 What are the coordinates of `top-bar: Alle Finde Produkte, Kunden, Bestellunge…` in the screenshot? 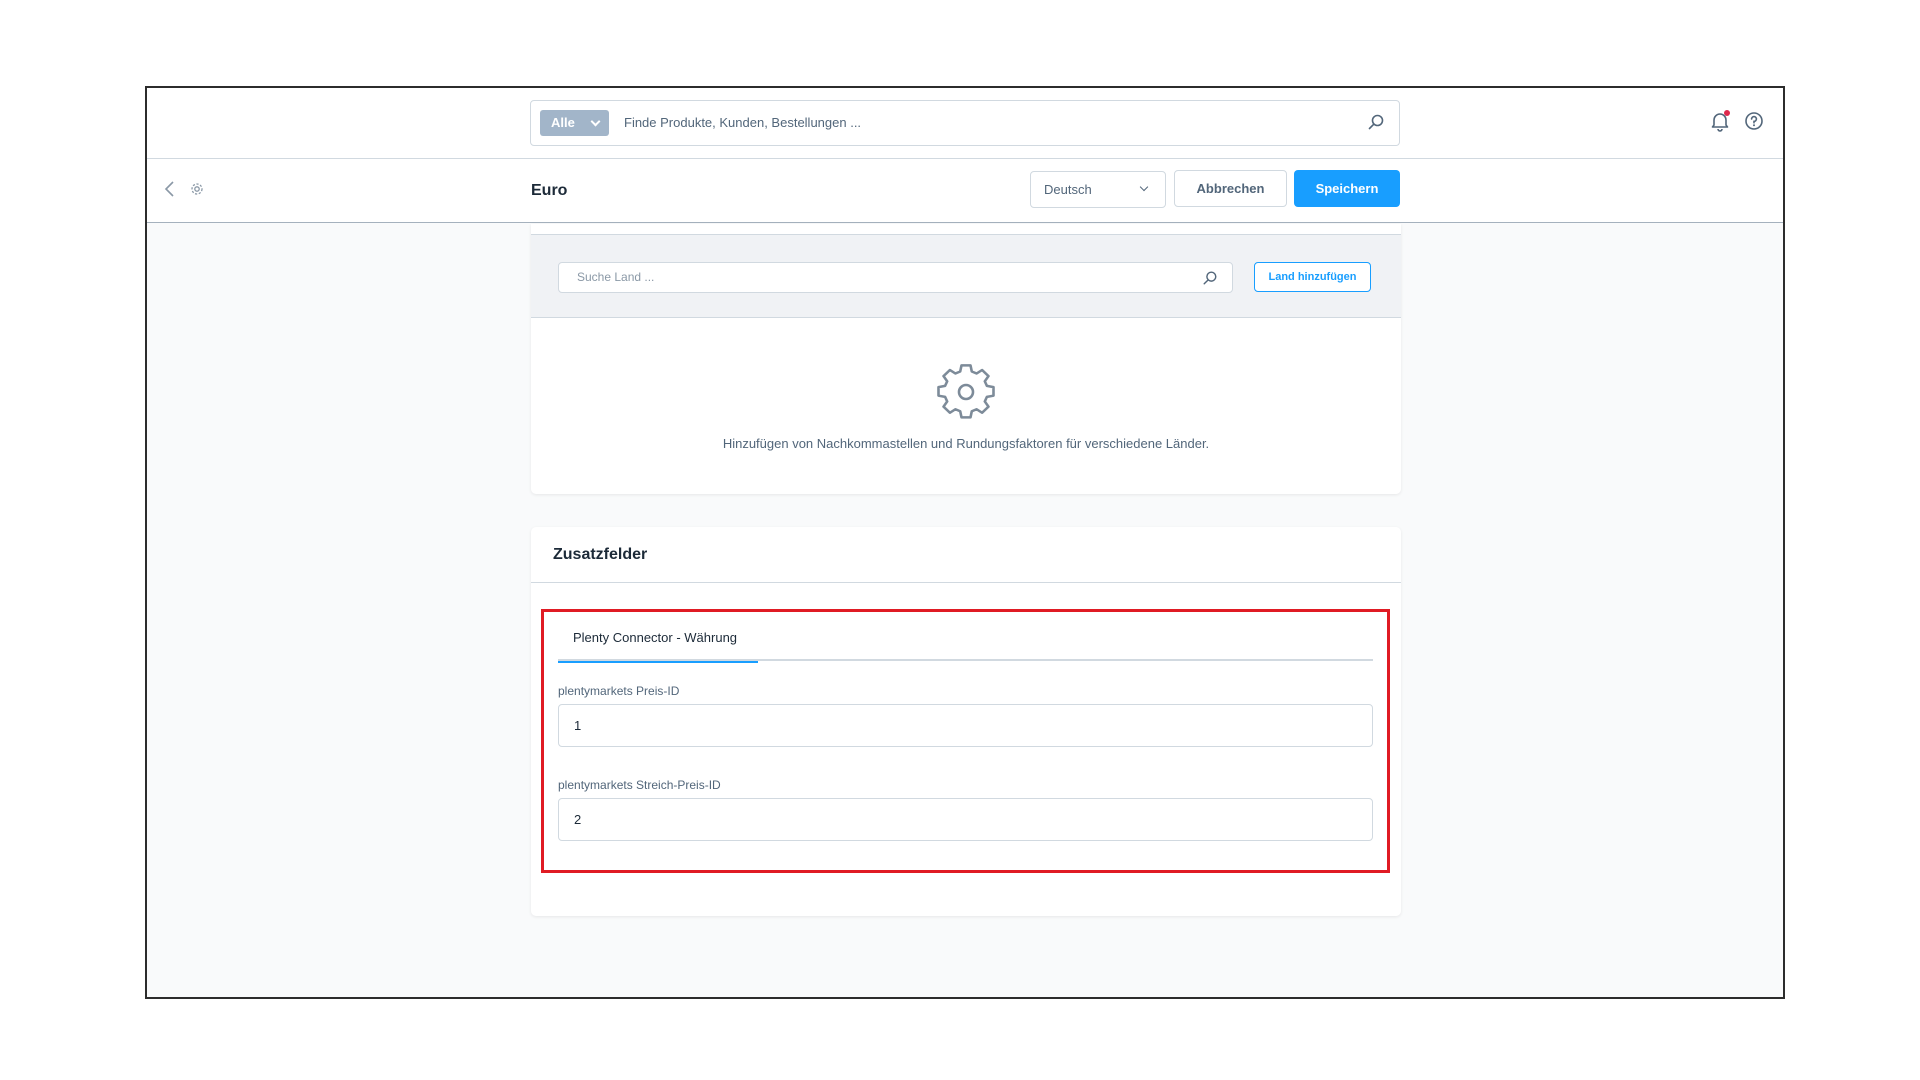 It's located at (965, 123).